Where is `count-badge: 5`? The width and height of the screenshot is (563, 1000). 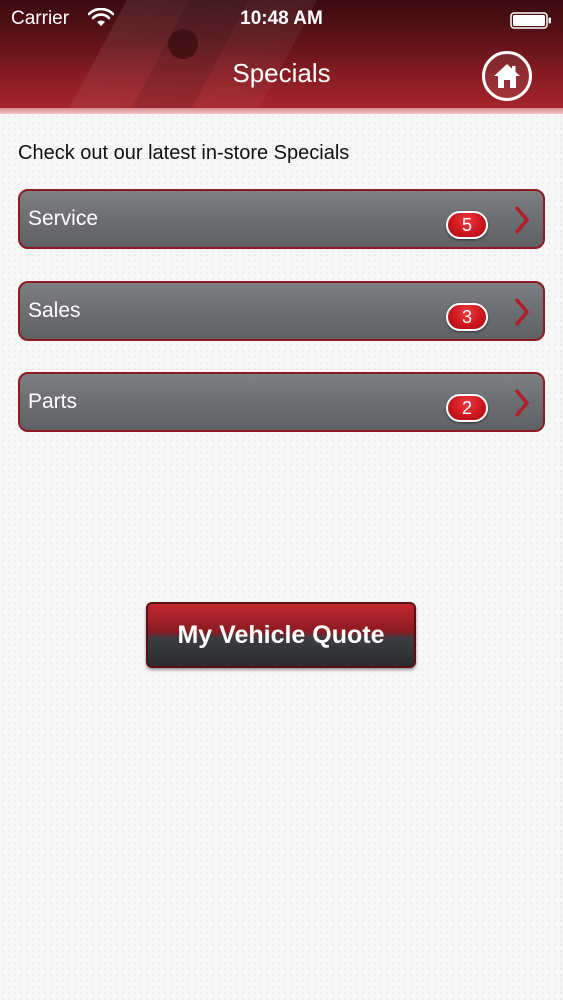 count-badge: 5 is located at coordinates (467, 225).